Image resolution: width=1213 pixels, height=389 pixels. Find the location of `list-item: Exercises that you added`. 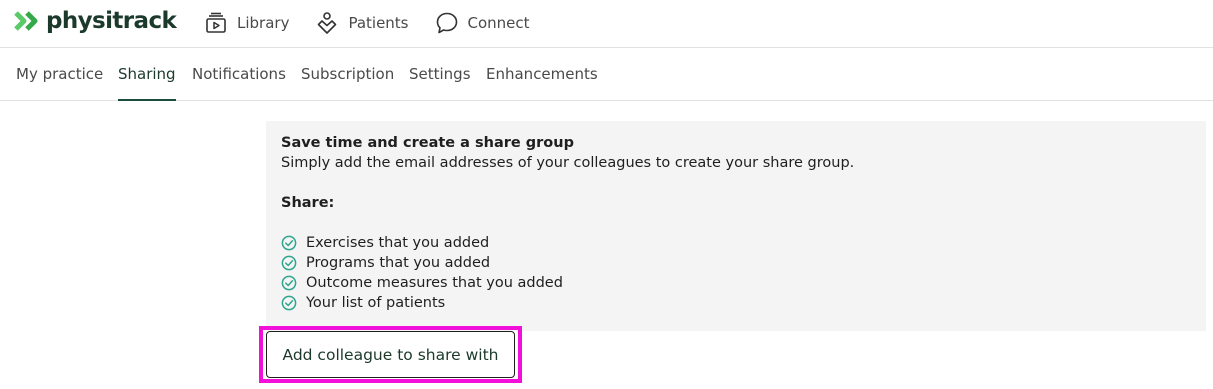

list-item: Exercises that you added is located at coordinates (736, 243).